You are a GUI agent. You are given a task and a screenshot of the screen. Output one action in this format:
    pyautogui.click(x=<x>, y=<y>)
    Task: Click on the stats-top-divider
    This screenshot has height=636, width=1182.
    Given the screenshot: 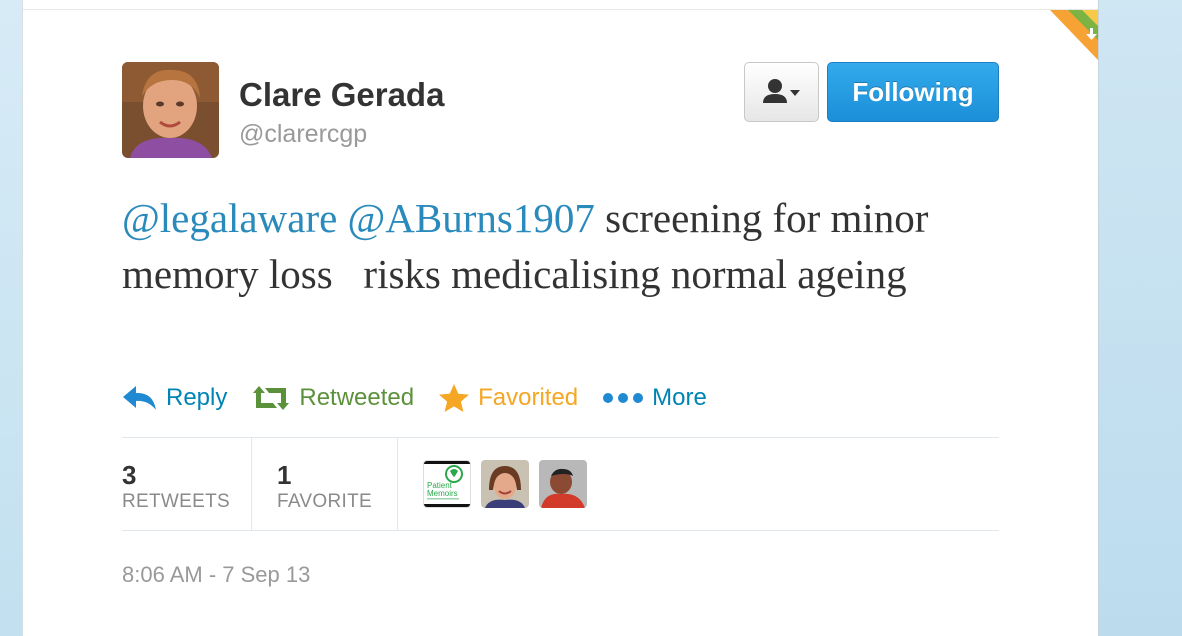 What is the action you would take?
    pyautogui.click(x=560, y=437)
    